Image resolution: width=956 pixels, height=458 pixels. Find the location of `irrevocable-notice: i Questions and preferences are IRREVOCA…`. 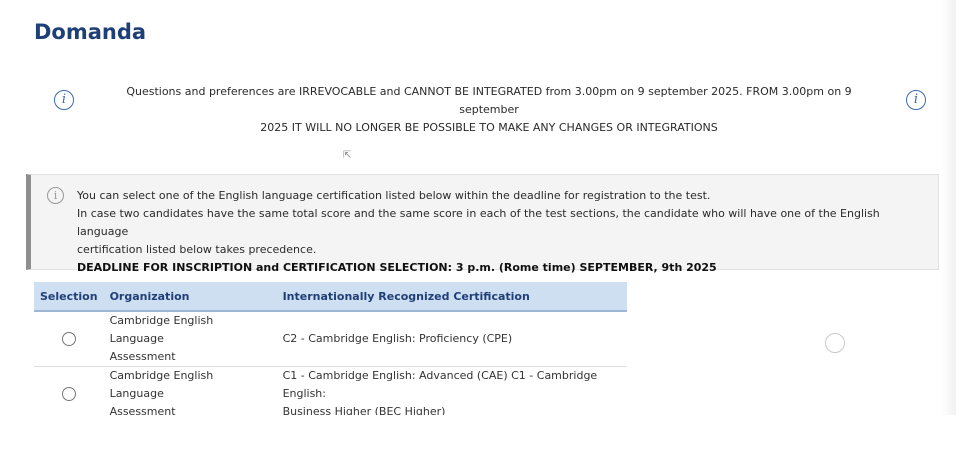

irrevocable-notice: i Questions and preferences are IRREVOCA… is located at coordinates (484, 107).